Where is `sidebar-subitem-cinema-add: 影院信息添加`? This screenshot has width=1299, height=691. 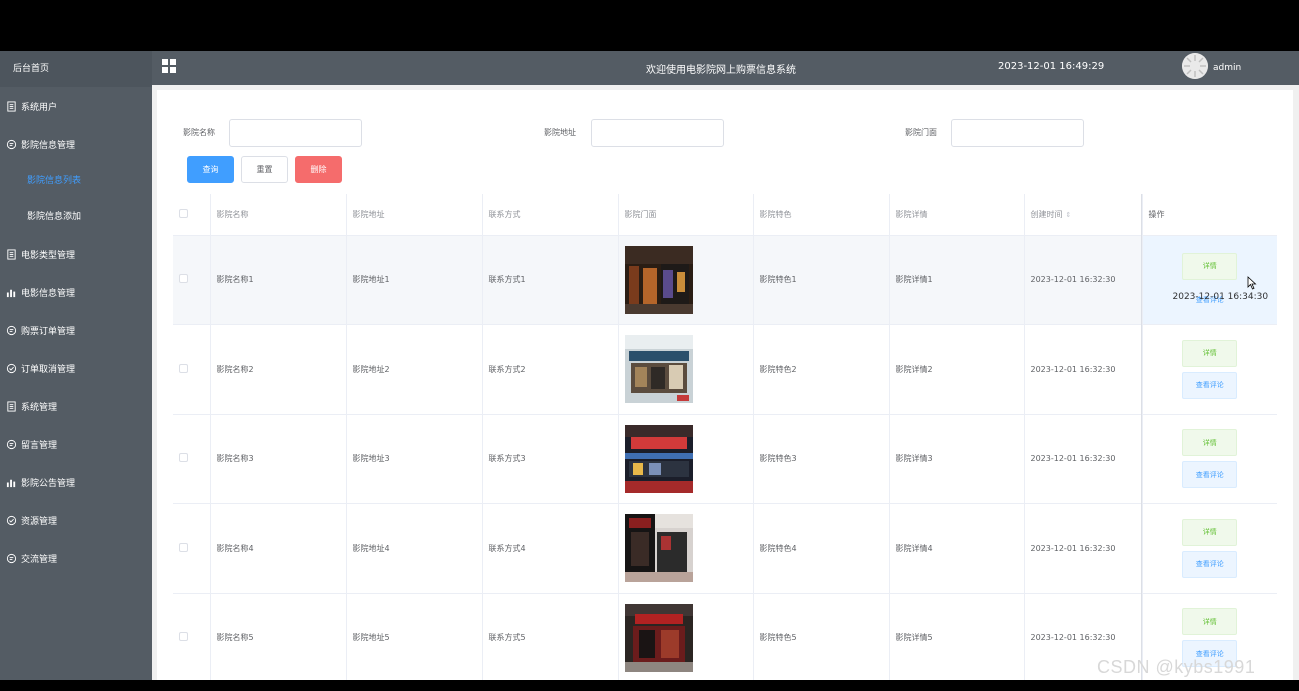 sidebar-subitem-cinema-add: 影院信息添加 is located at coordinates (76, 217).